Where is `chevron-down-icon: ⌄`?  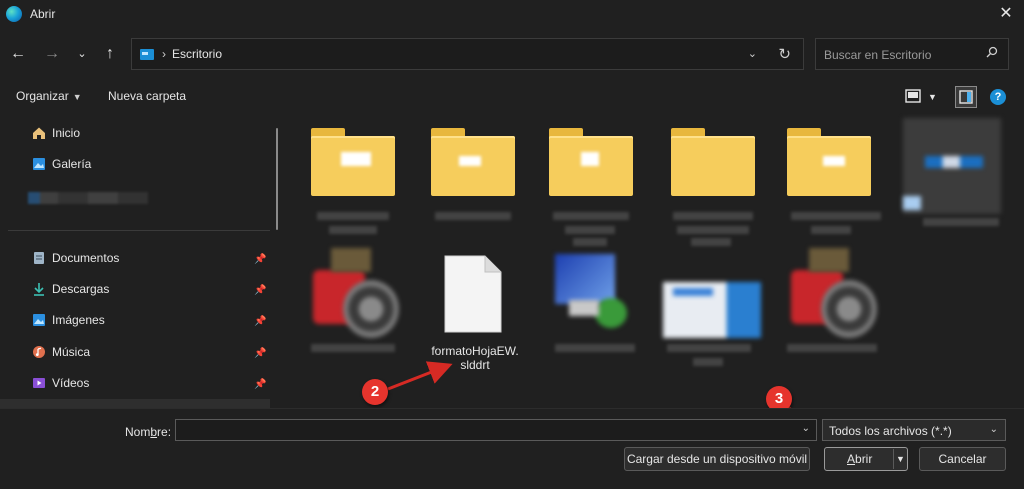 chevron-down-icon: ⌄ is located at coordinates (806, 428).